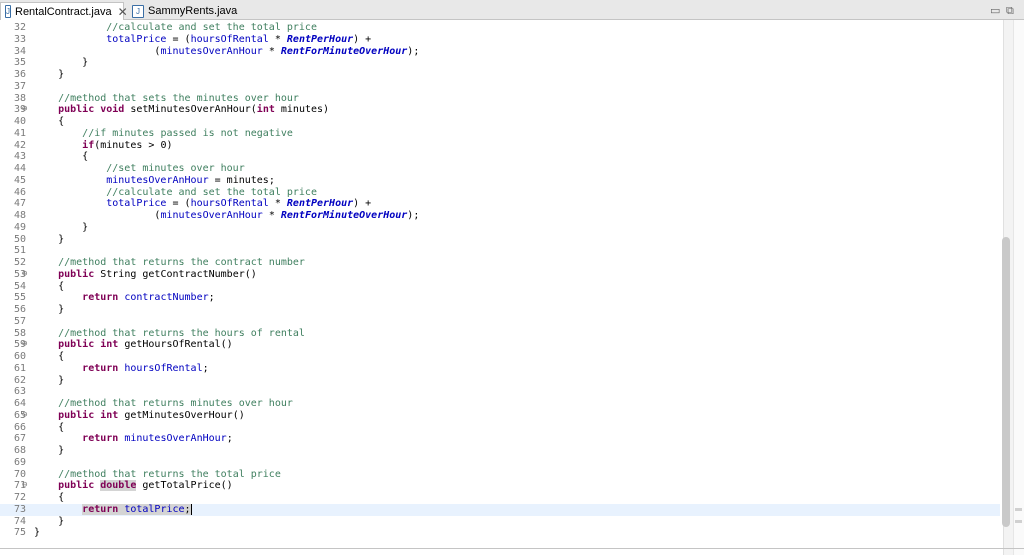 This screenshot has width=1024, height=555. I want to click on minimize-icon: ▭, so click(995, 10).